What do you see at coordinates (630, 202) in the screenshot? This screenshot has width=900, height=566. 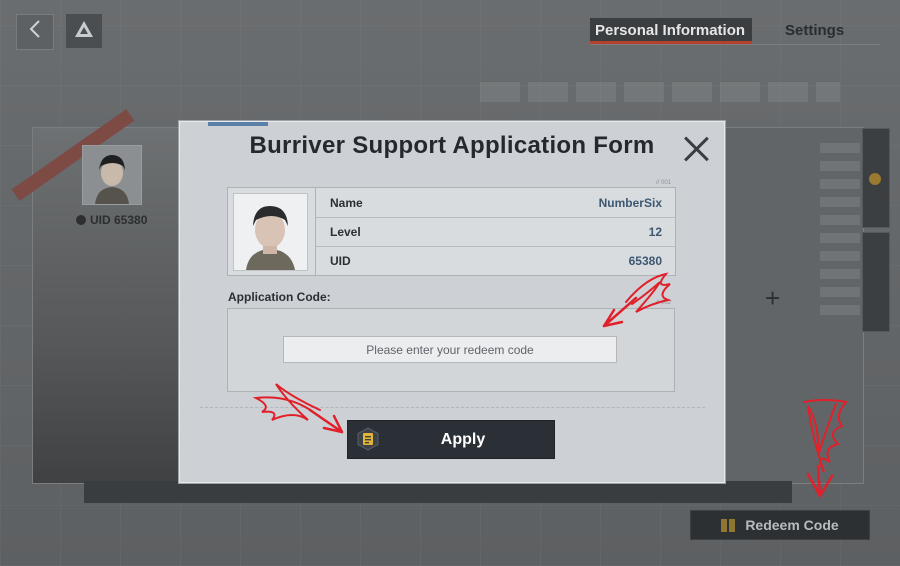 I see `info-value-name: NumberSix` at bounding box center [630, 202].